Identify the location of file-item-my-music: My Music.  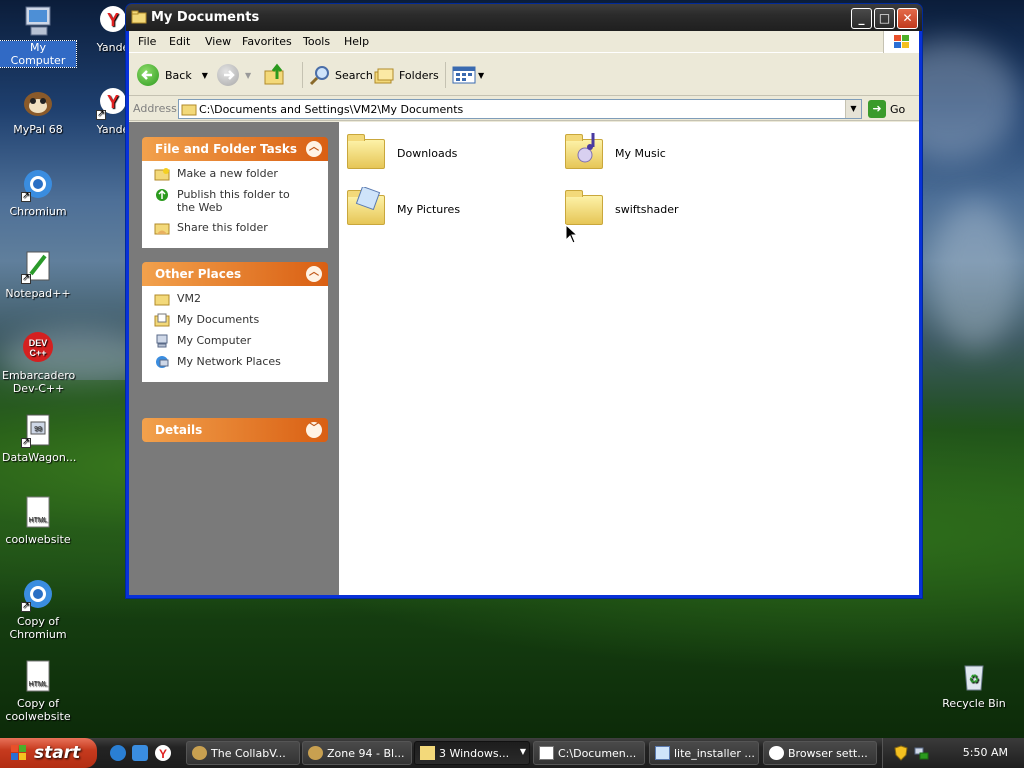
(614, 153).